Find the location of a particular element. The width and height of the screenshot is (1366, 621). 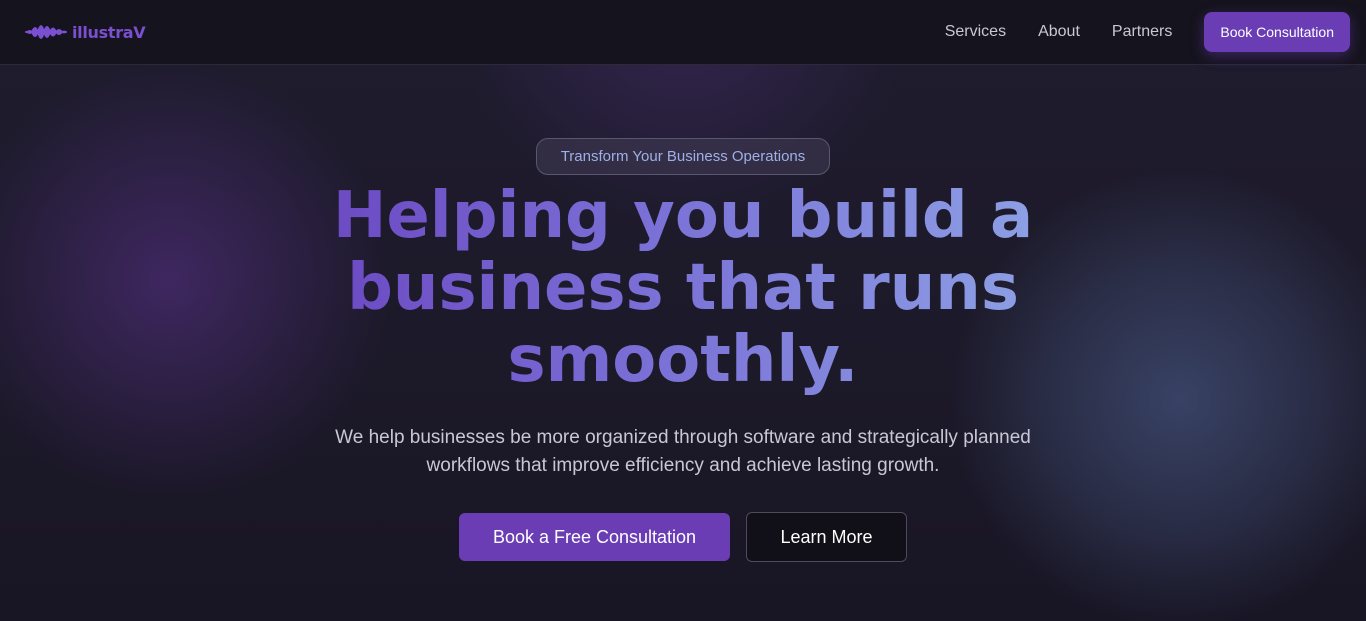

book-consultation-button: Book Consultation is located at coordinates (1277, 32).